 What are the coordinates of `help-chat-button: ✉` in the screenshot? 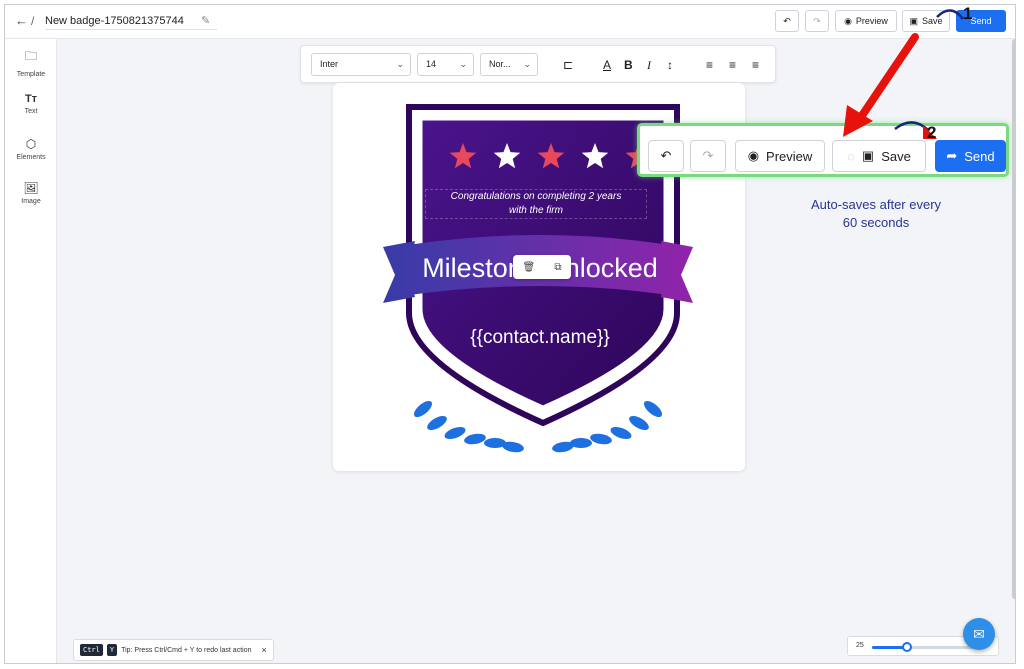 It's located at (979, 634).